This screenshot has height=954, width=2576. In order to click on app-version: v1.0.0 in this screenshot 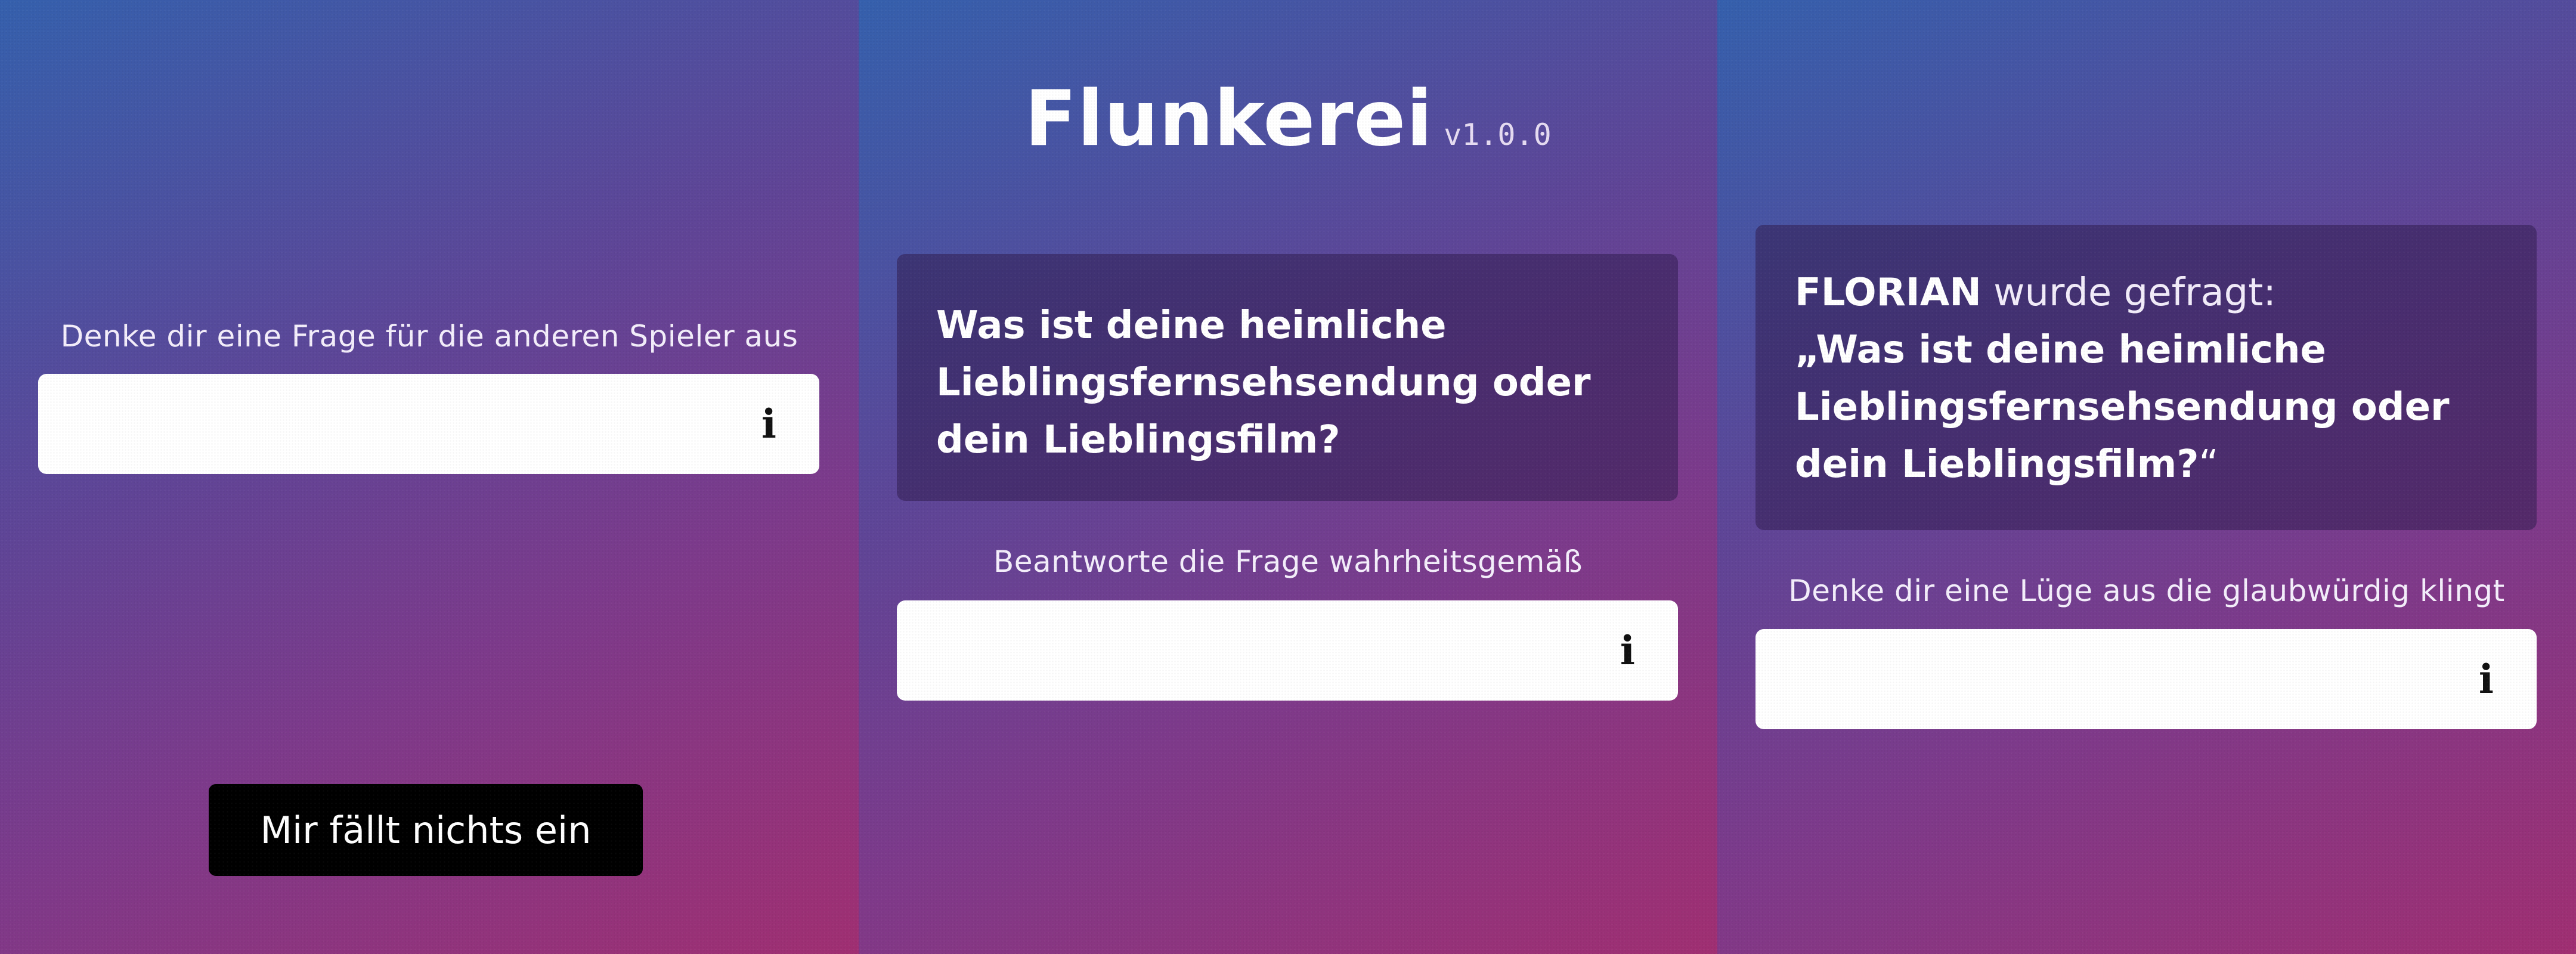, I will do `click(1498, 134)`.